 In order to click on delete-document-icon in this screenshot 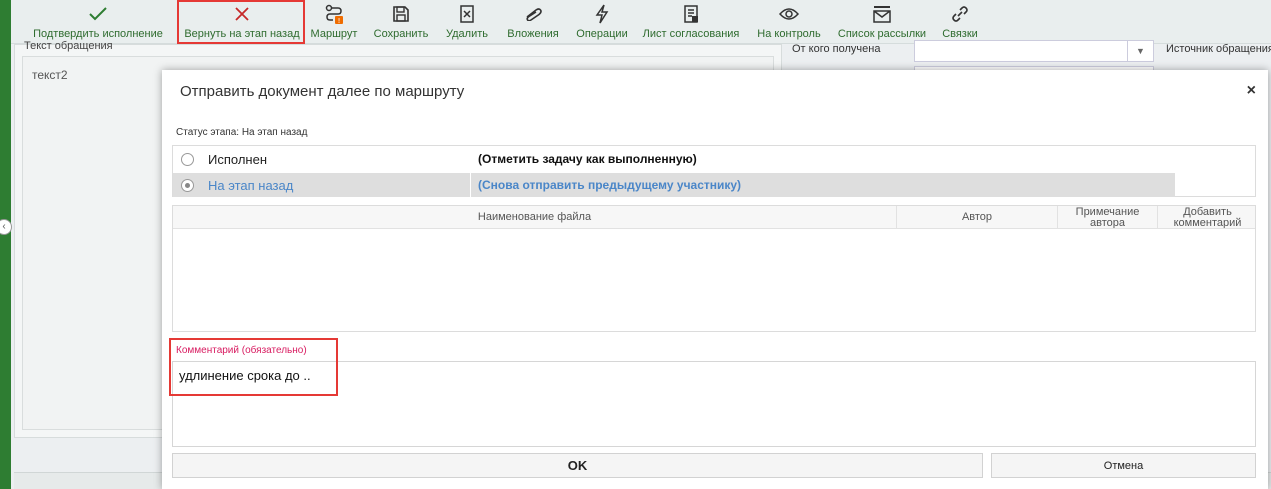, I will do `click(467, 14)`.